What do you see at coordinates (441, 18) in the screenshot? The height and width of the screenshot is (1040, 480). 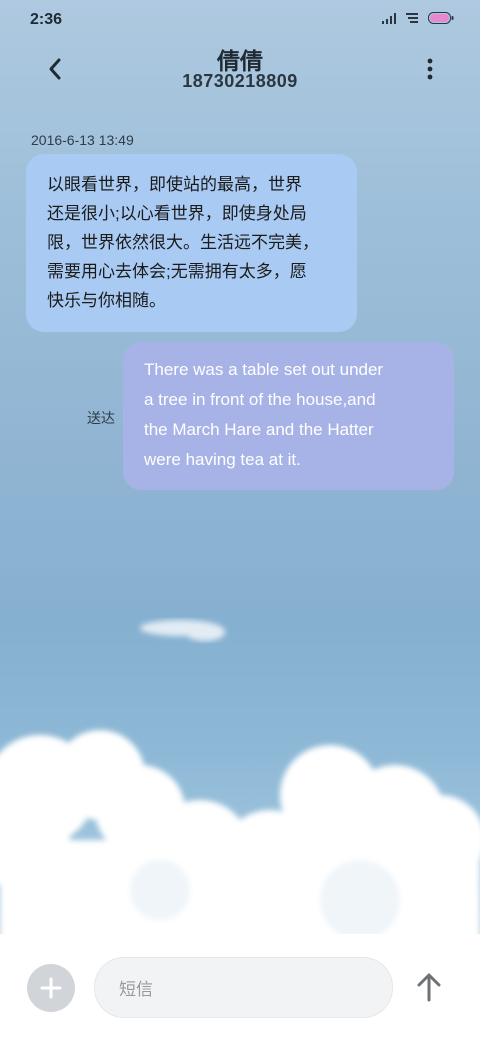 I see `battery-icon` at bounding box center [441, 18].